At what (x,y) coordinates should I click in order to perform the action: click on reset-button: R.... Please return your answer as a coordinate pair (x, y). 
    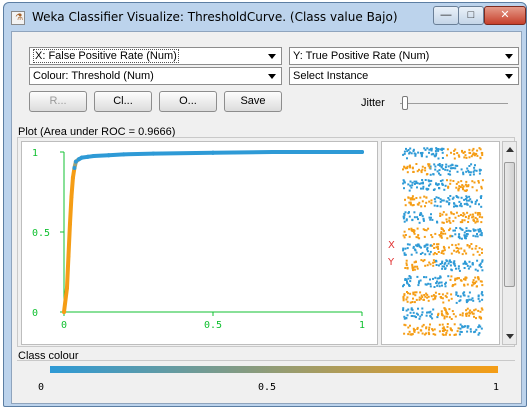
    Looking at the image, I should click on (58, 101).